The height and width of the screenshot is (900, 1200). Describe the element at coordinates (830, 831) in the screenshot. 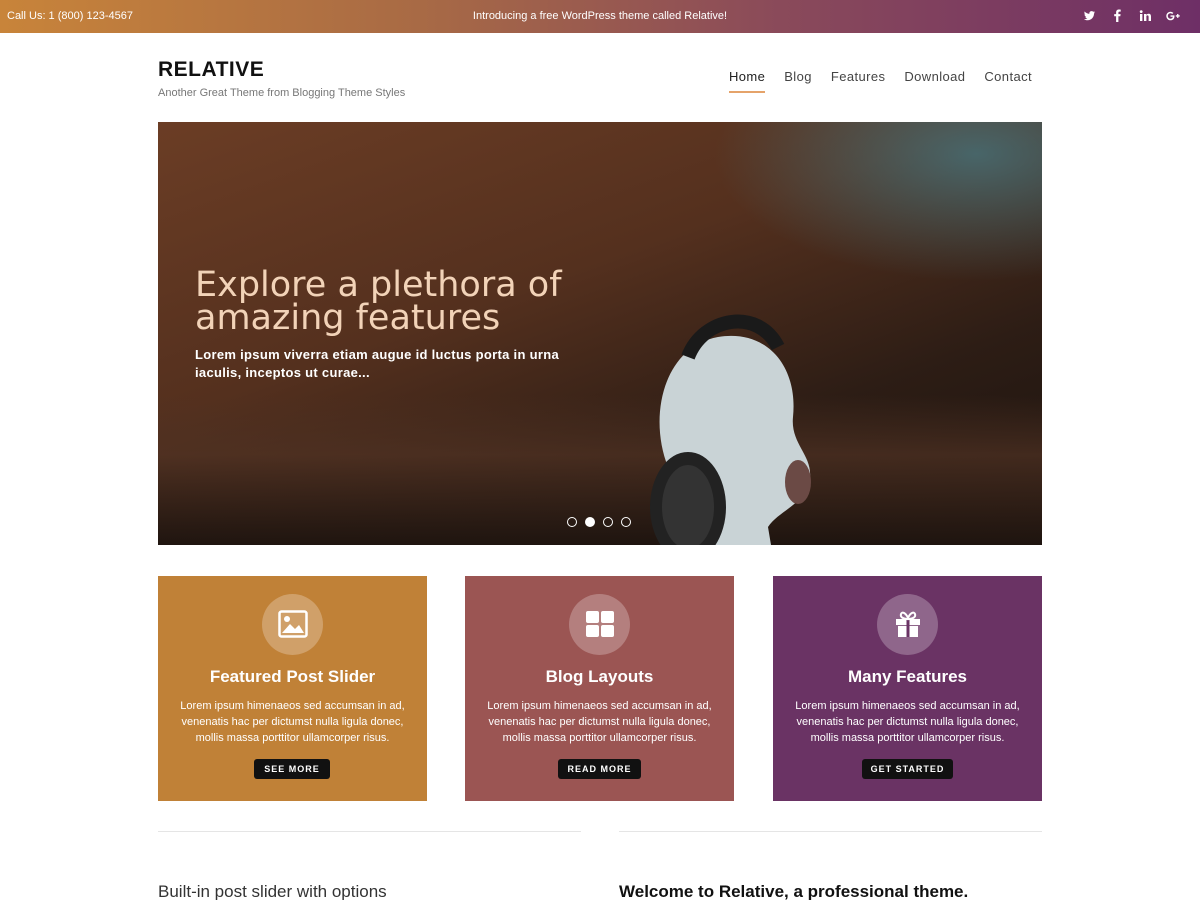

I see `divider-right` at that location.